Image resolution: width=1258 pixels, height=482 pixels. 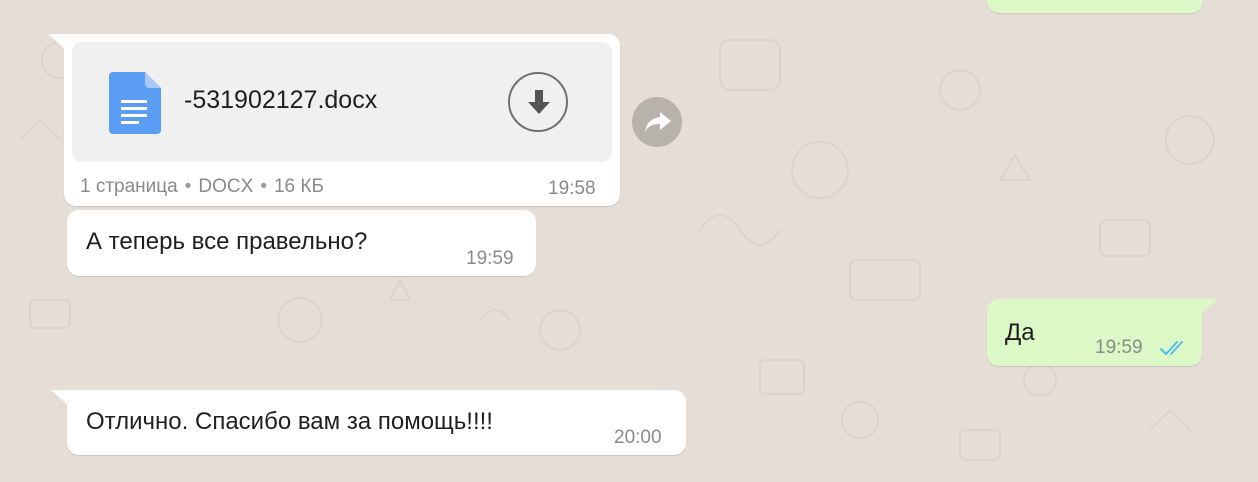 What do you see at coordinates (539, 105) in the screenshot?
I see `download-icon` at bounding box center [539, 105].